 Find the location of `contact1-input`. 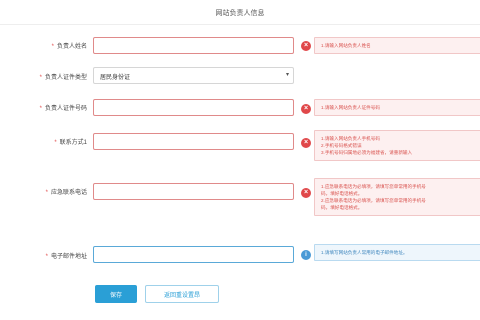

contact1-input is located at coordinates (193, 141).